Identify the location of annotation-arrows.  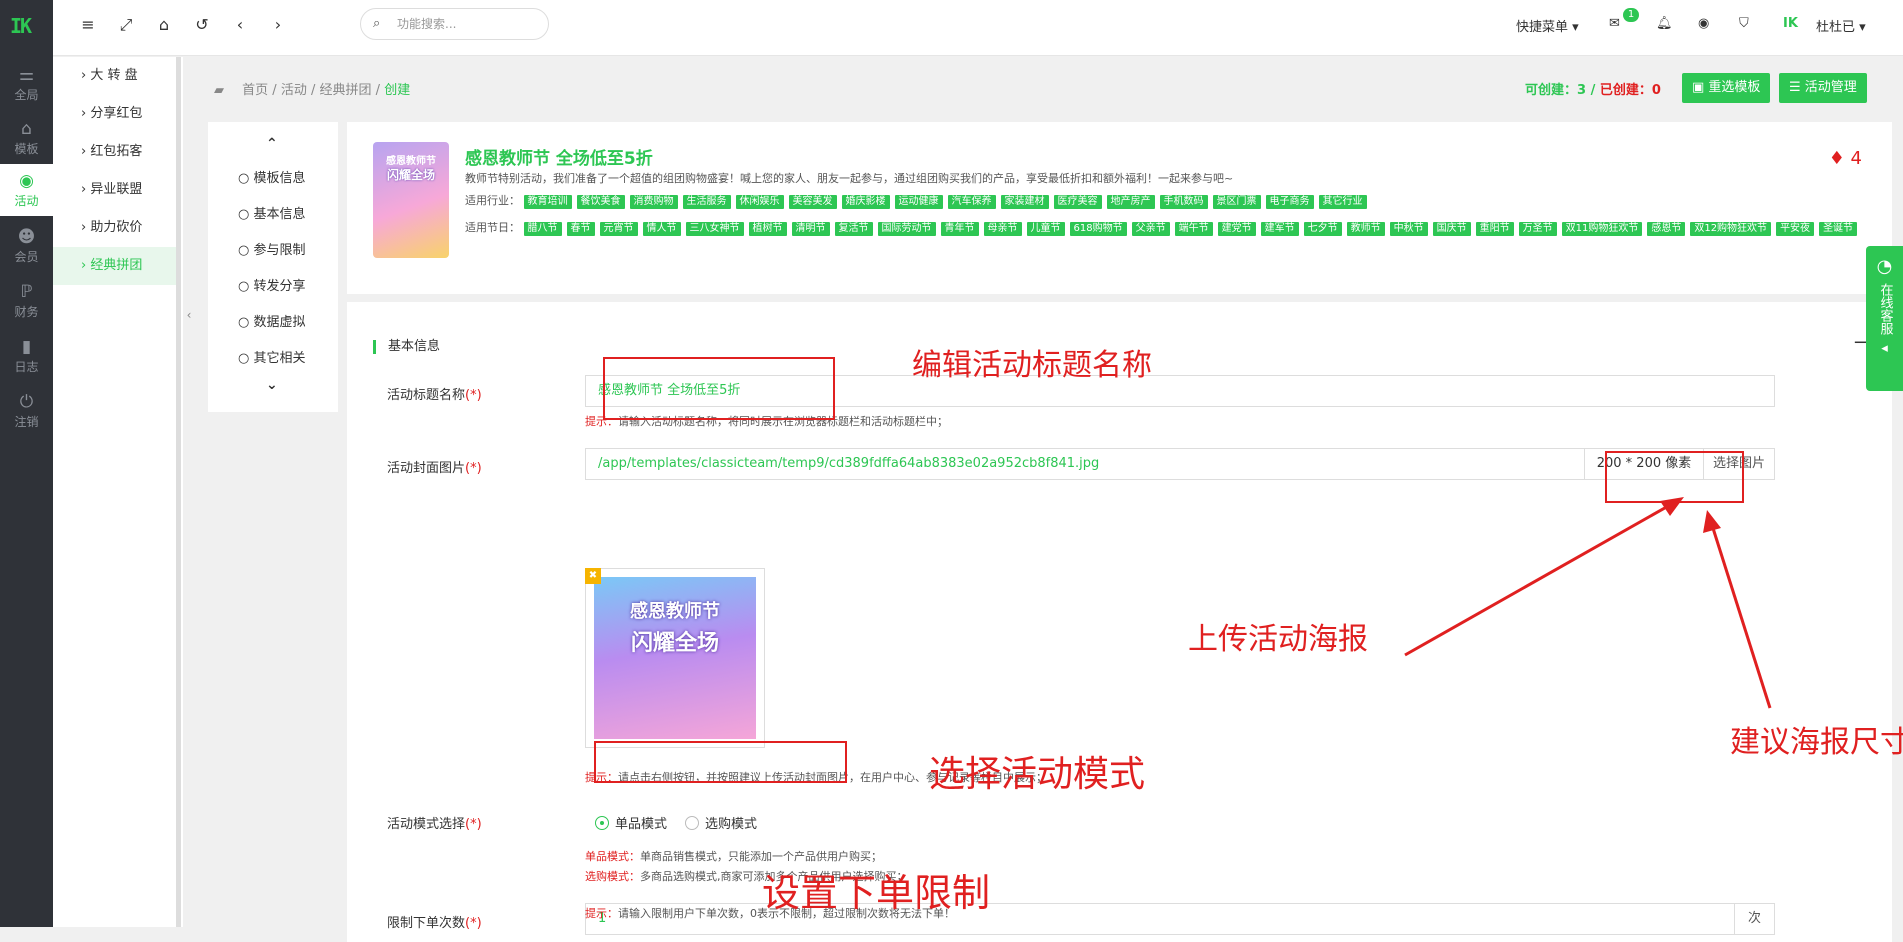
(1588, 603).